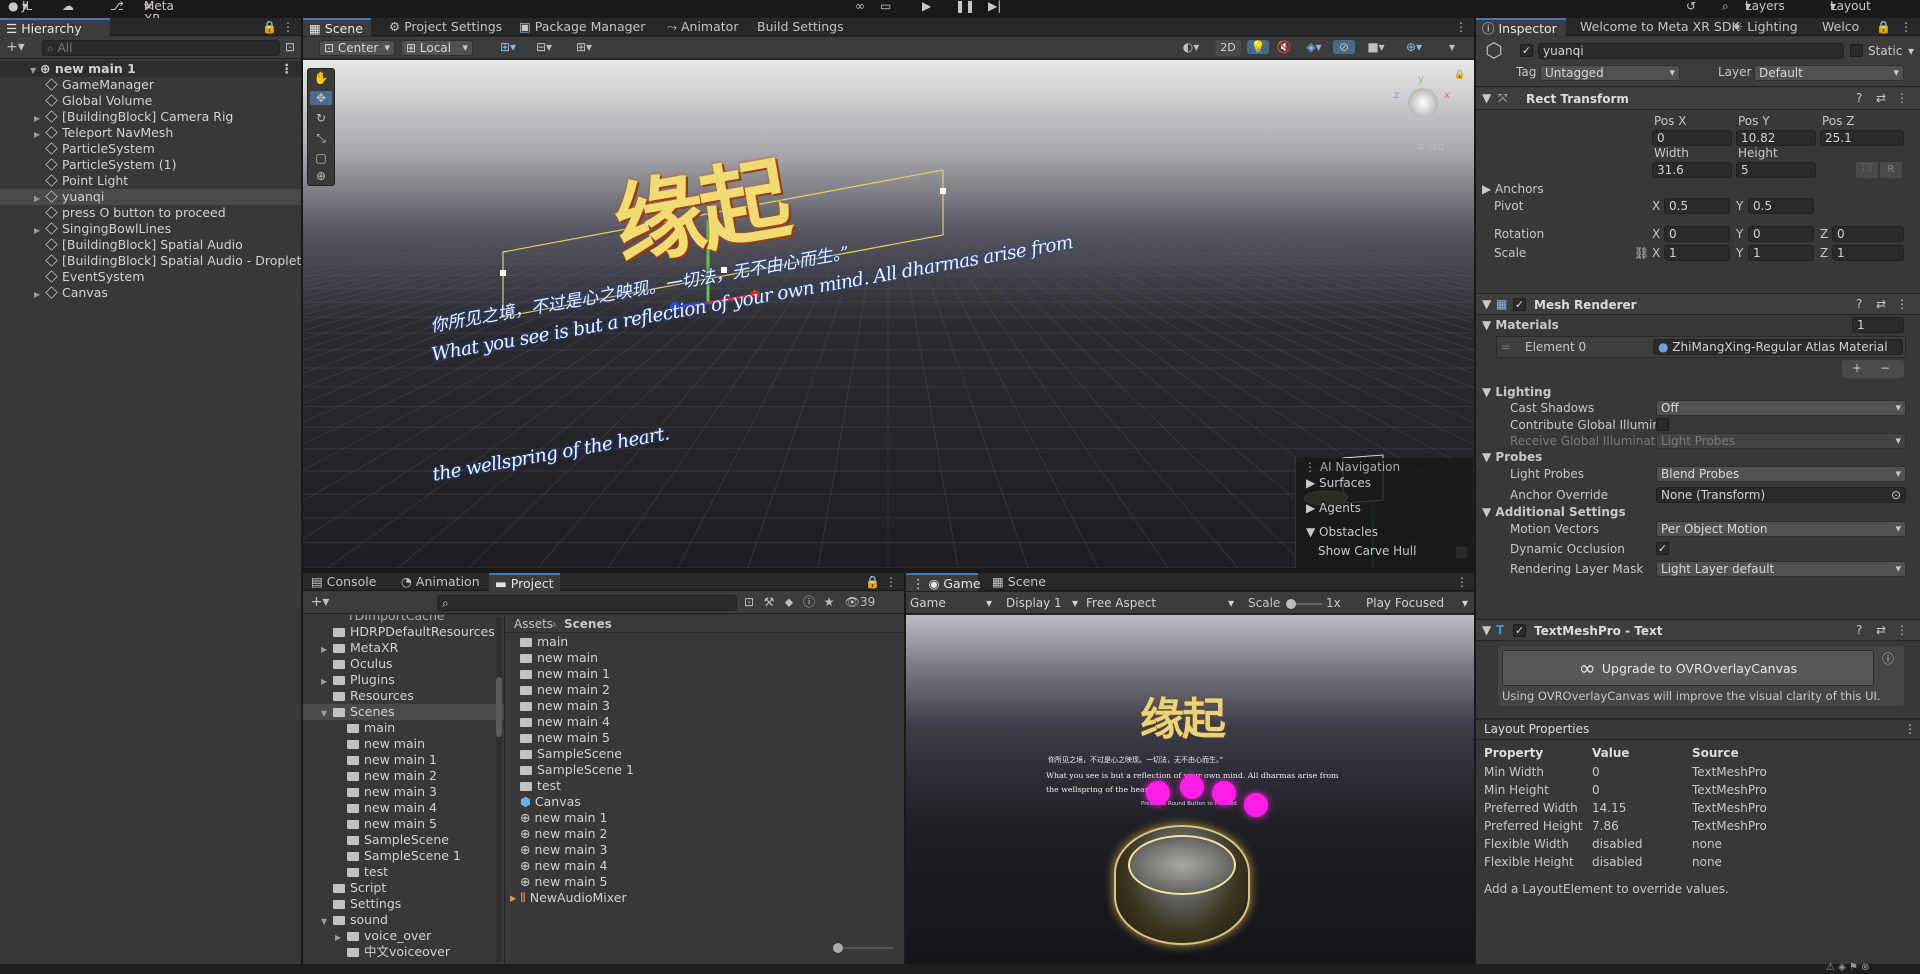 This screenshot has height=974, width=1920. I want to click on additional-settings-foldout: ▼ Additional Settings, so click(1554, 512).